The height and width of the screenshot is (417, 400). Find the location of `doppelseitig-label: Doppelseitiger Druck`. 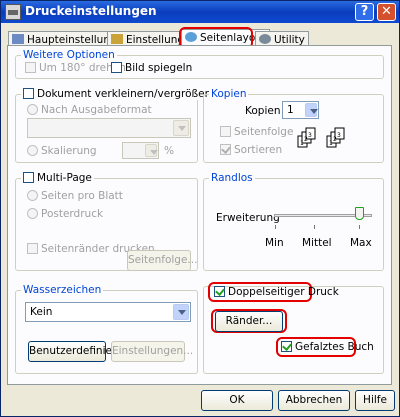

doppelseitig-label: Doppelseitiger Druck is located at coordinates (283, 292).